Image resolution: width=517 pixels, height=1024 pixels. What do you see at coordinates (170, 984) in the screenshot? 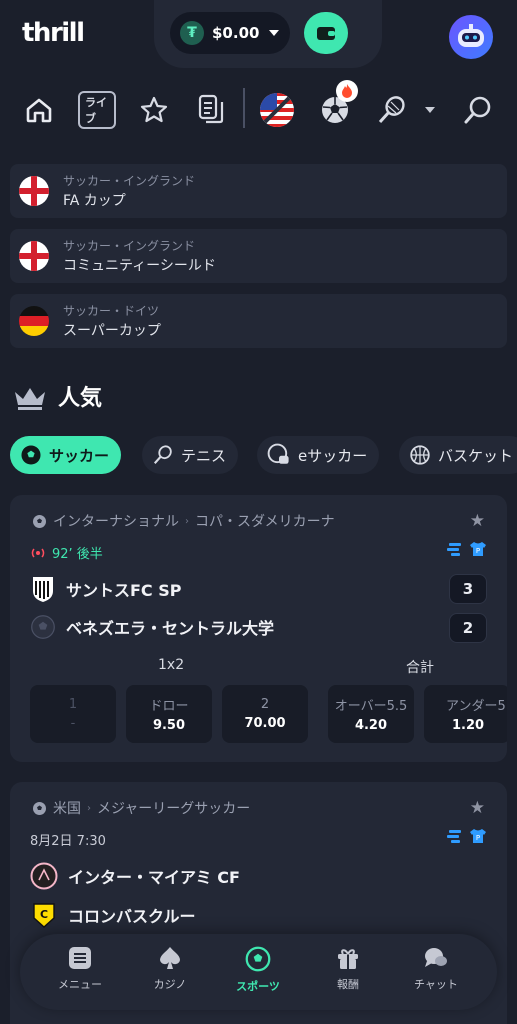
I see `bottom-nav-label: カジノ` at bounding box center [170, 984].